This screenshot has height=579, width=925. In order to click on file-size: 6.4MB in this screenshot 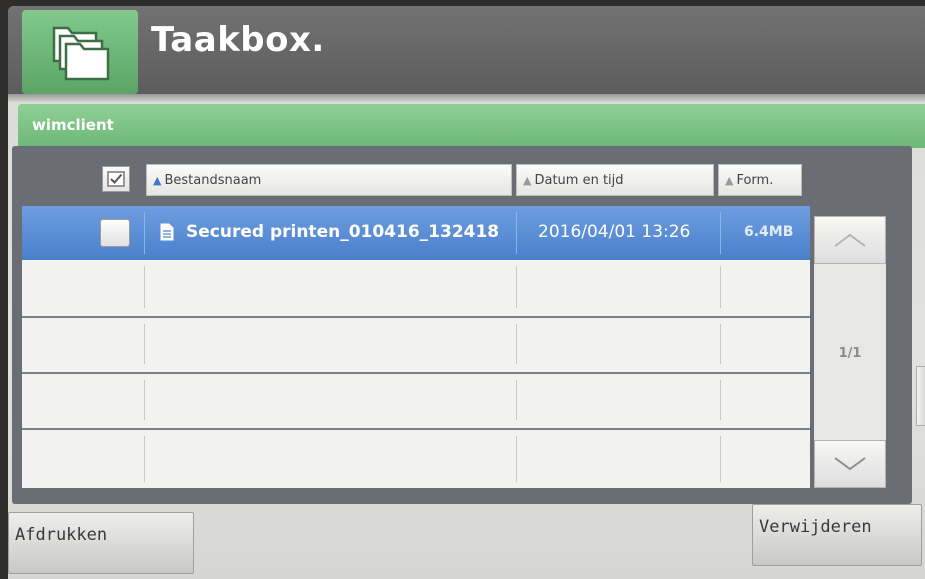, I will do `click(769, 232)`.